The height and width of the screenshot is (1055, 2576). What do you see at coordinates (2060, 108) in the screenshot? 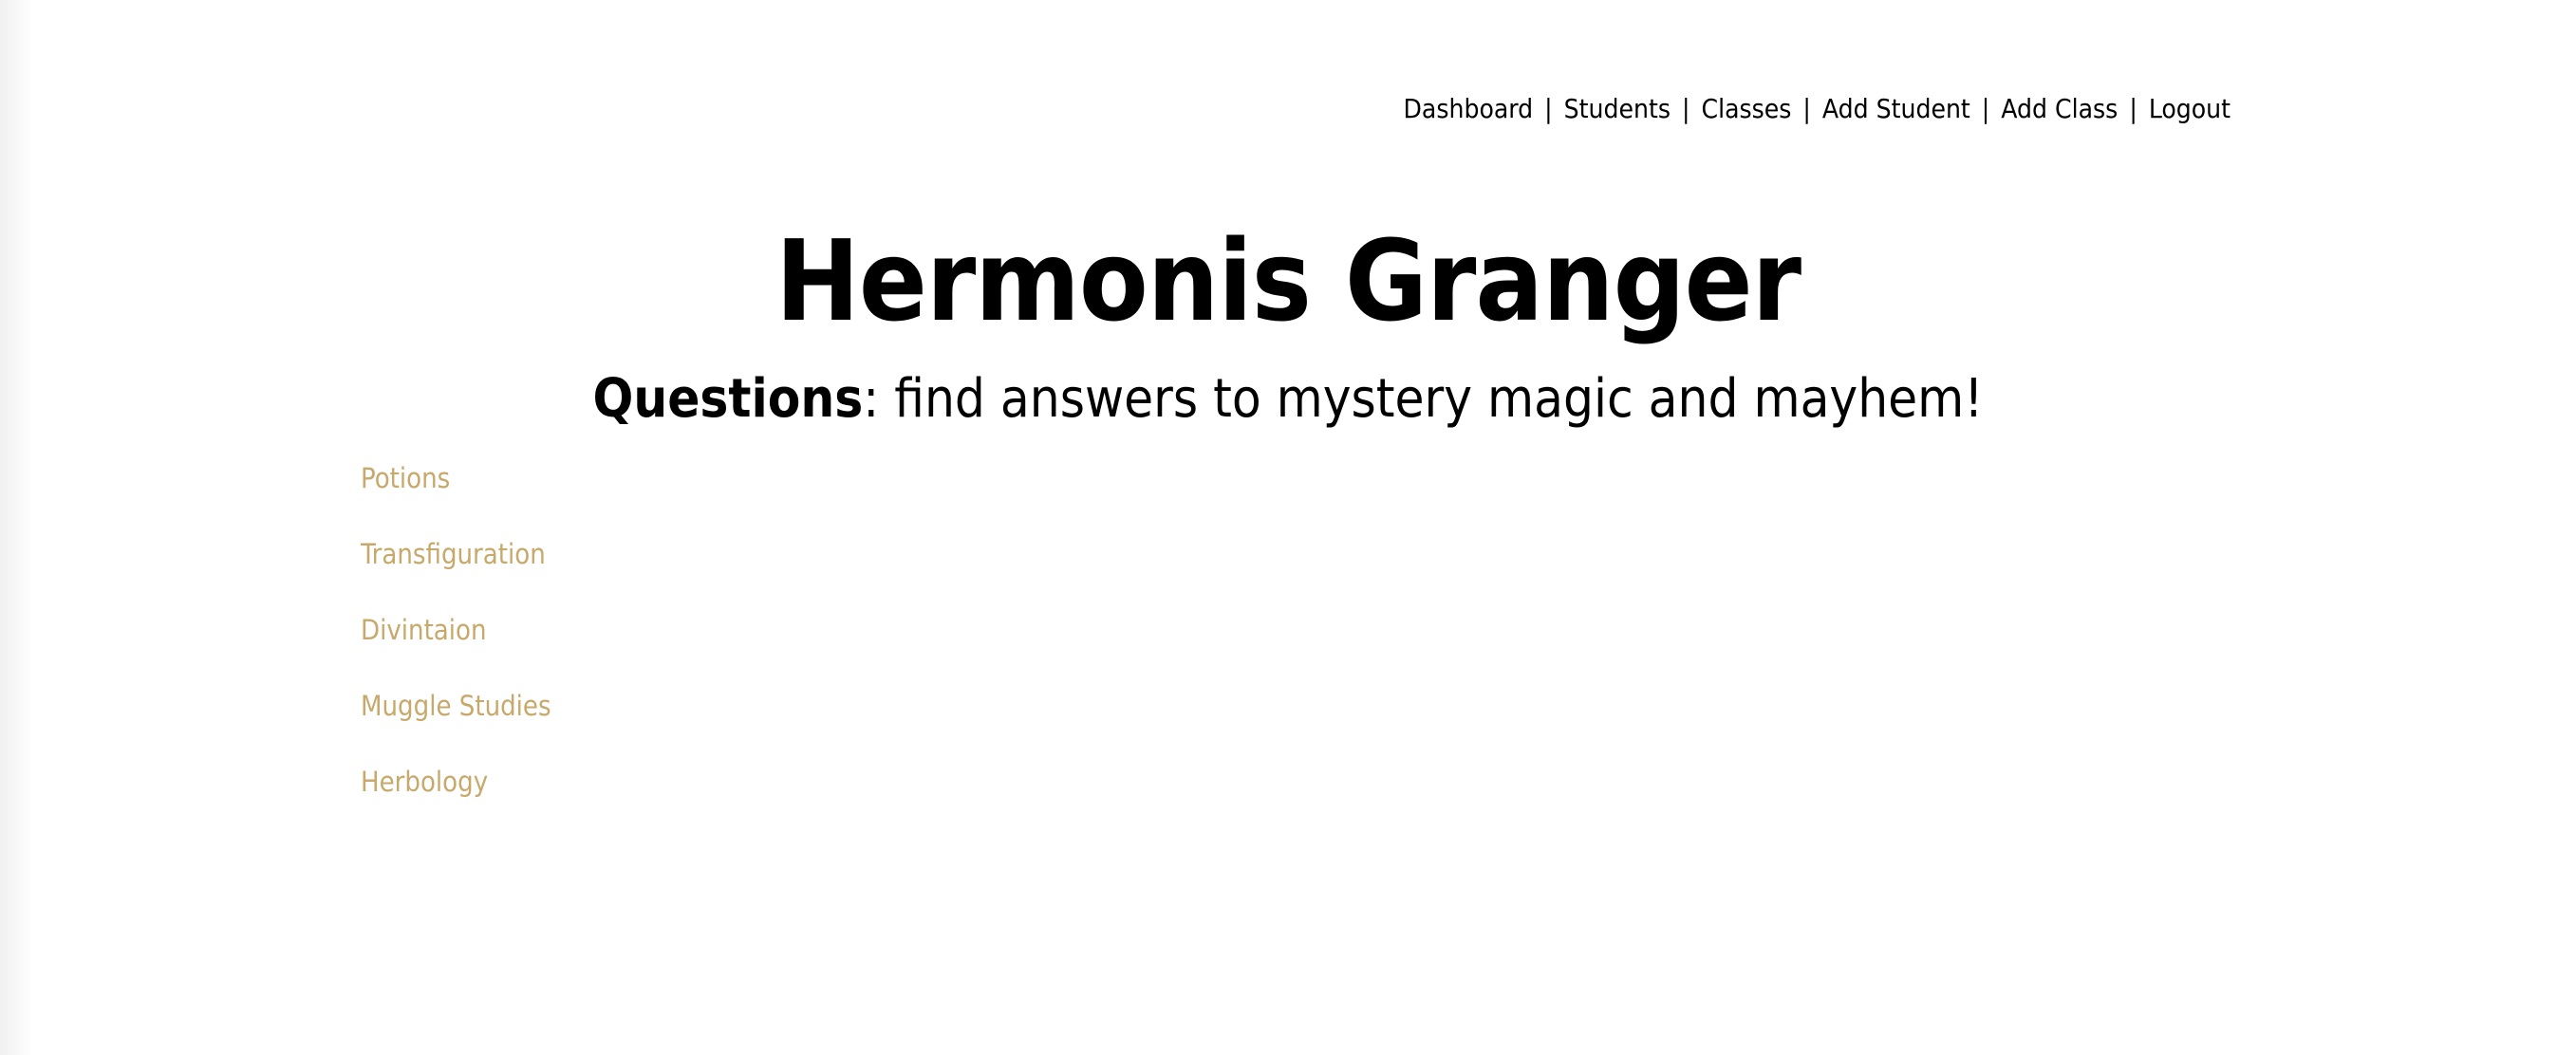
I see `nav-add-class-link: Add Class` at bounding box center [2060, 108].